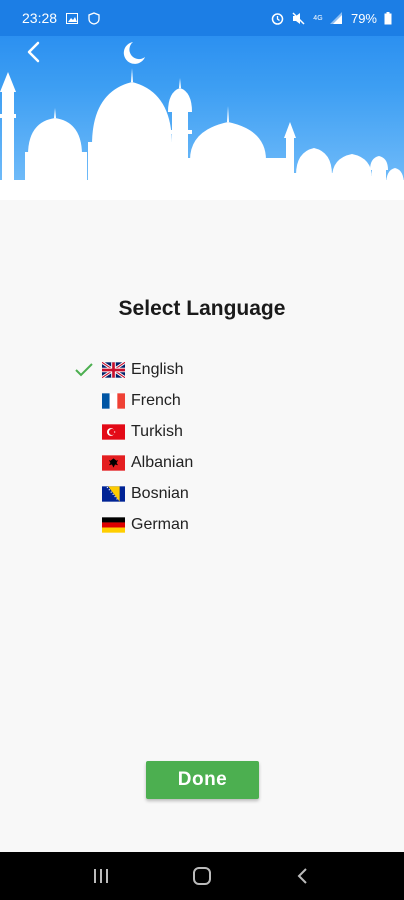  What do you see at coordinates (113, 524) in the screenshot?
I see `germany-flag-icon` at bounding box center [113, 524].